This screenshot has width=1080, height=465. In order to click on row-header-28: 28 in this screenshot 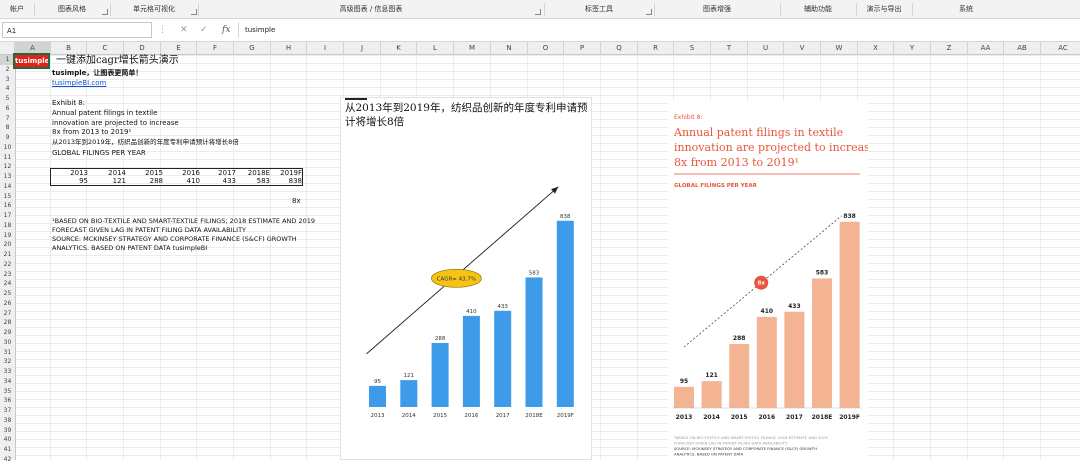, I will do `click(7, 323)`.